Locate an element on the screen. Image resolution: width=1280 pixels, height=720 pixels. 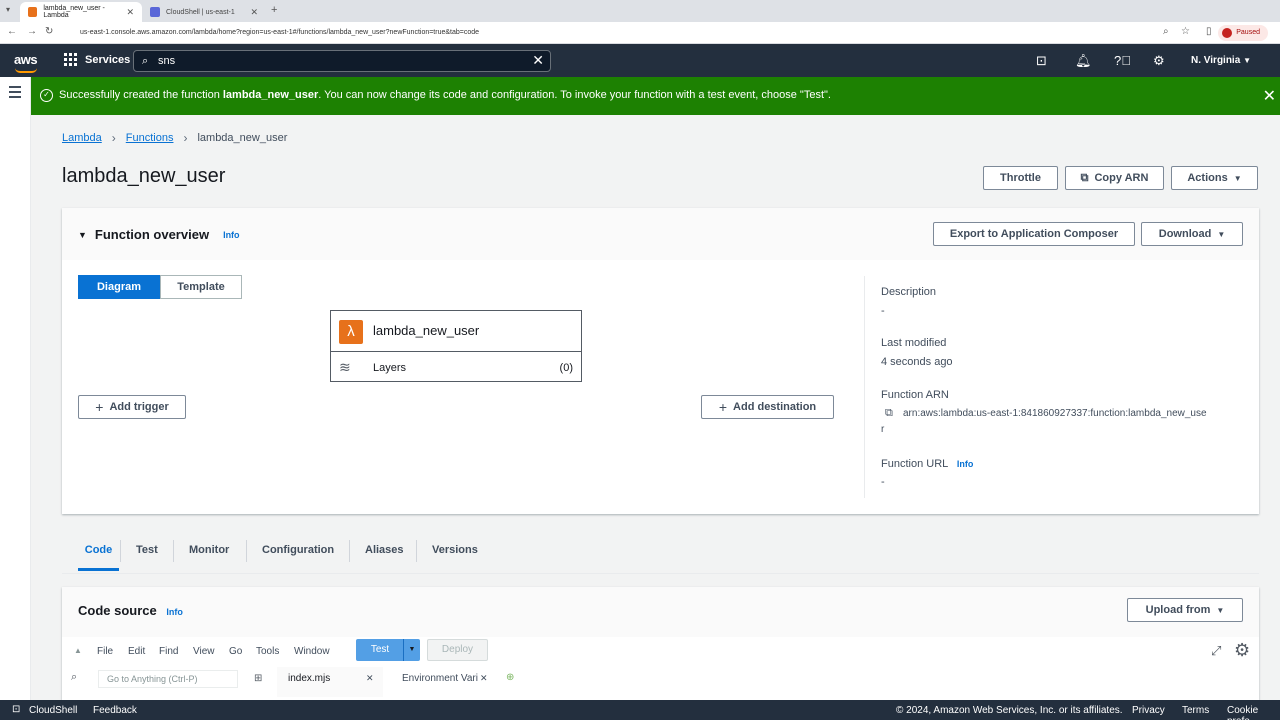
diagram-function-name: lambda_new_user is located at coordinates (426, 330).